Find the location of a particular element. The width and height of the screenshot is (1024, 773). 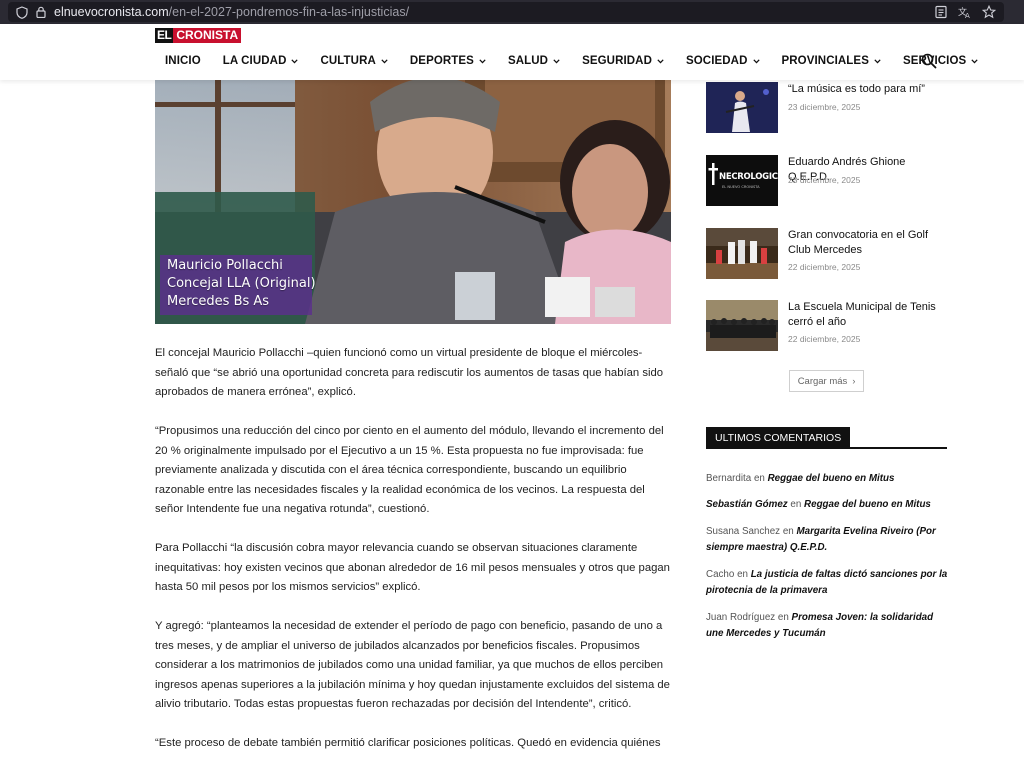

nav-item-la-ciudad: LA CIUDAD is located at coordinates (261, 61).